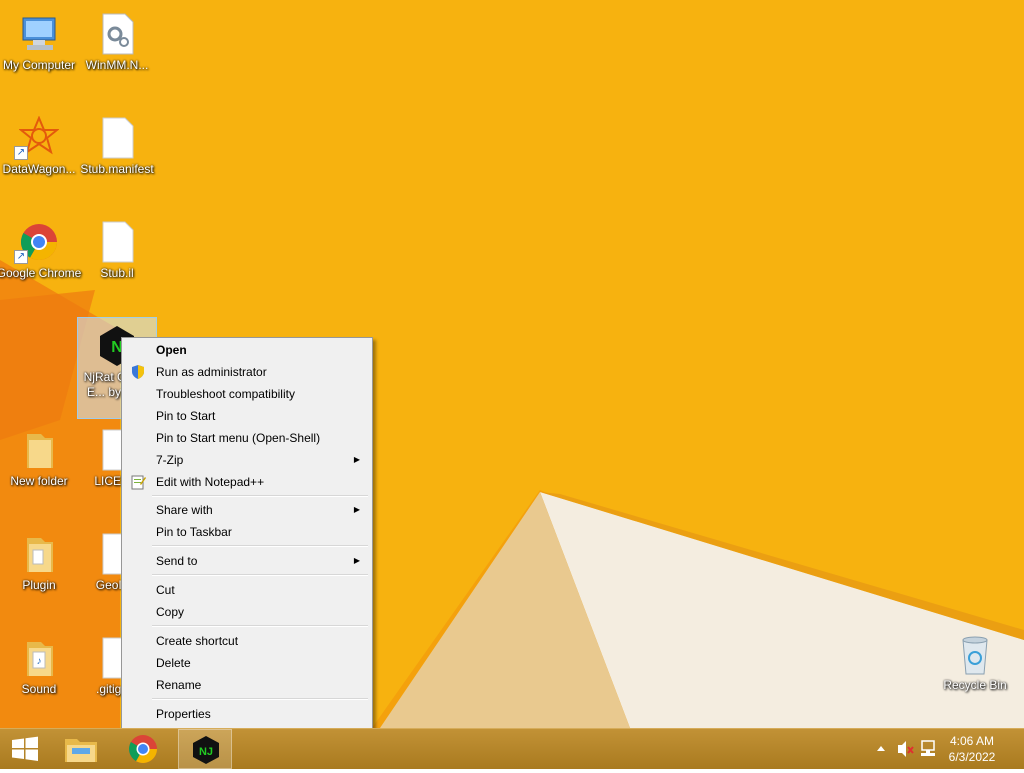 Image resolution: width=1024 pixels, height=773 pixels. Describe the element at coordinates (179, 685) in the screenshot. I see `menu-item-label: Rename` at that location.